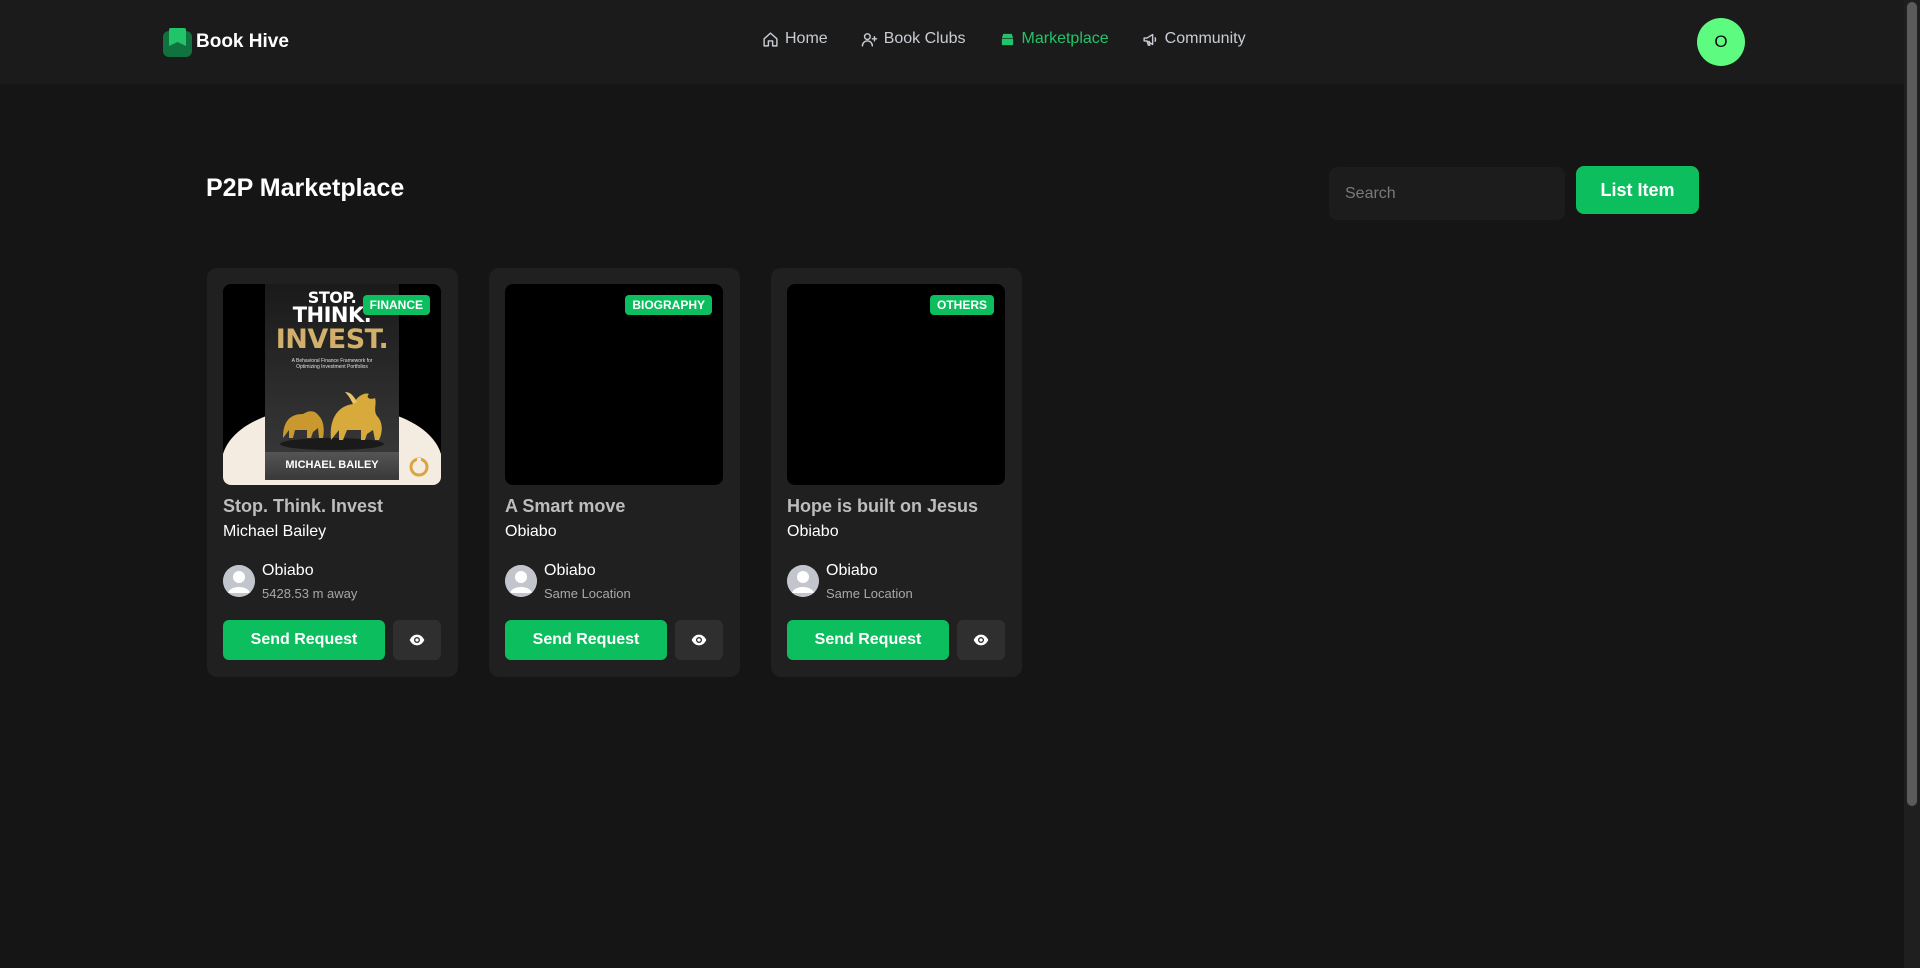  I want to click on nav-home: Home, so click(795, 39).